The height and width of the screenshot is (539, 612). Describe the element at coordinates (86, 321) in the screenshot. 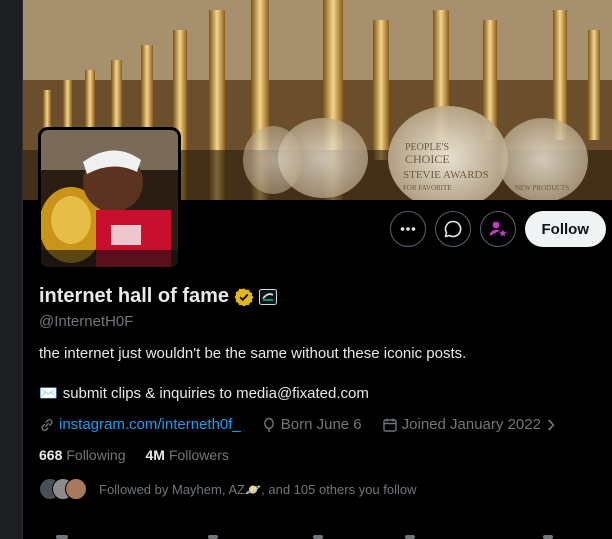

I see `handle: @InternetH0F` at that location.